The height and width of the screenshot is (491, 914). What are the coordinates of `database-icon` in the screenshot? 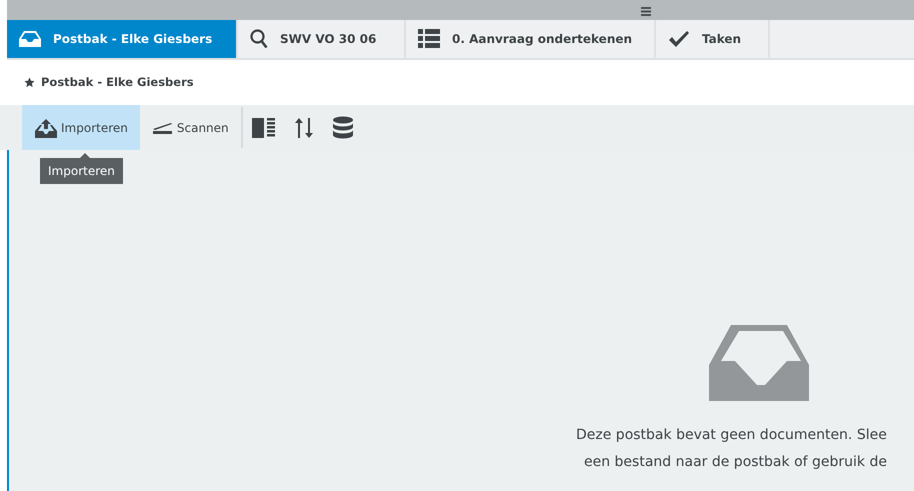 It's located at (343, 128).